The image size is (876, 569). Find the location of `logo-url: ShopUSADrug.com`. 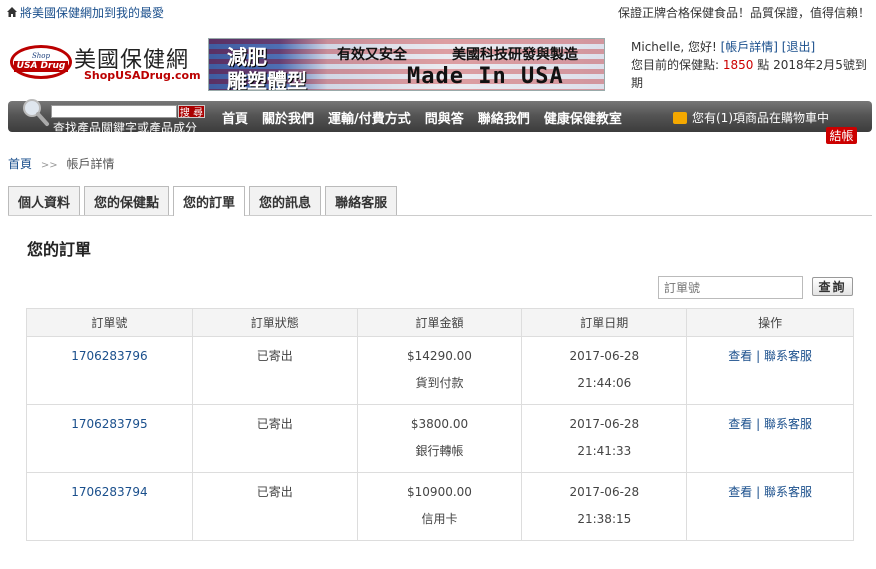

logo-url: ShopUSADrug.com is located at coordinates (142, 75).